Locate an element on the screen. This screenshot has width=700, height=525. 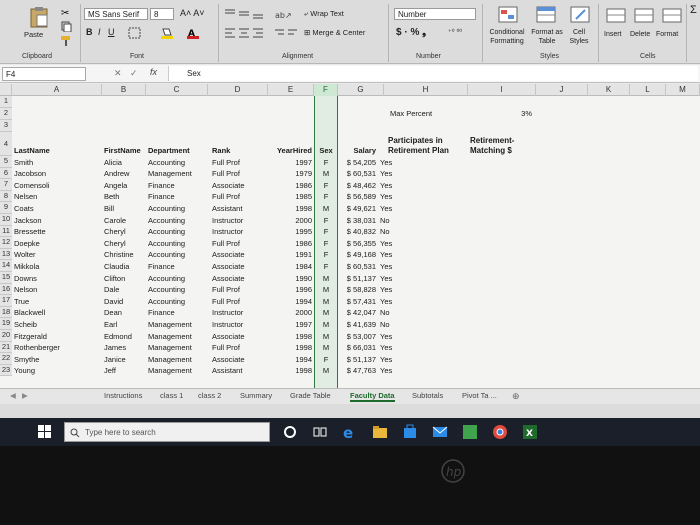
app-icon-green is located at coordinates (470, 432).